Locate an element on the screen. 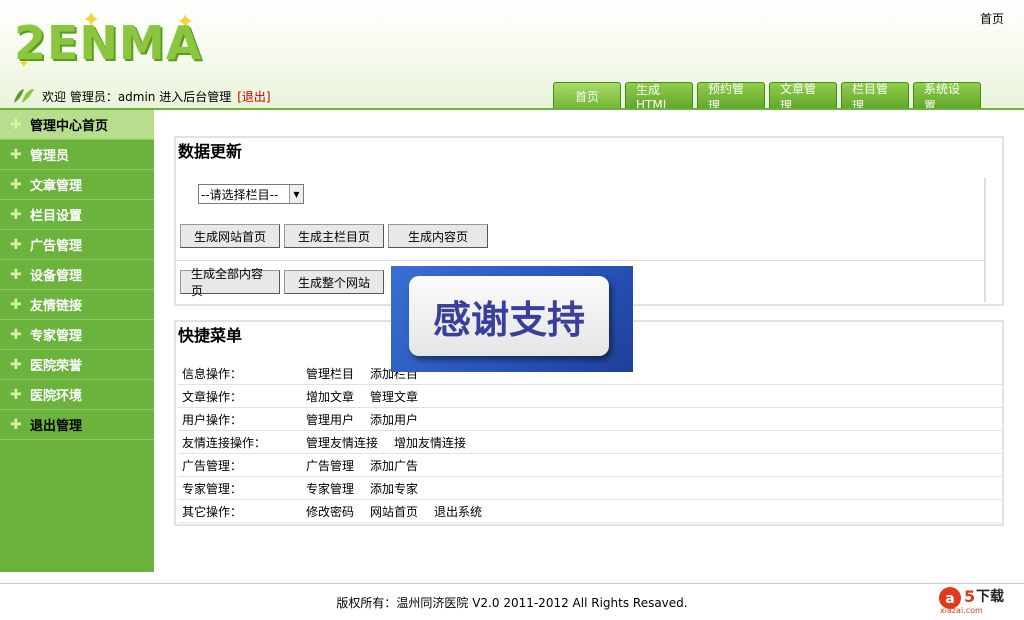 This screenshot has width=1024, height=620. generate-content-button: 生成内容页 is located at coordinates (438, 236).